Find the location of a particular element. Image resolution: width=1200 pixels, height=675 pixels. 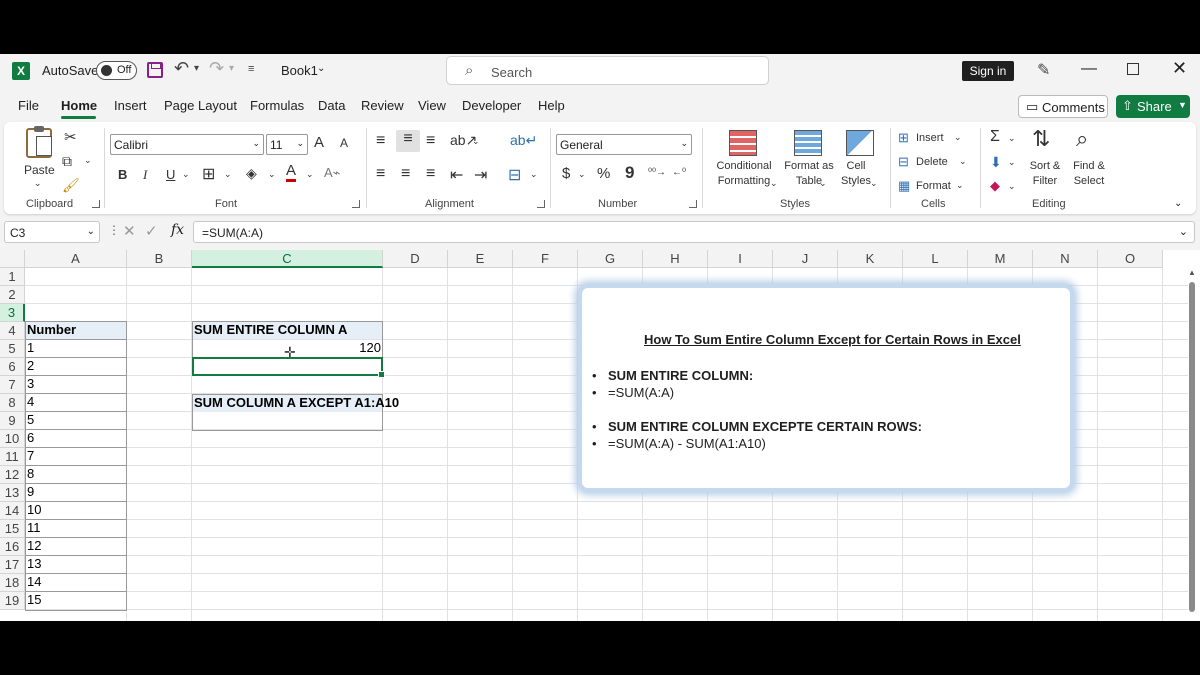

cell-a6: 5 is located at coordinates (76, 420).